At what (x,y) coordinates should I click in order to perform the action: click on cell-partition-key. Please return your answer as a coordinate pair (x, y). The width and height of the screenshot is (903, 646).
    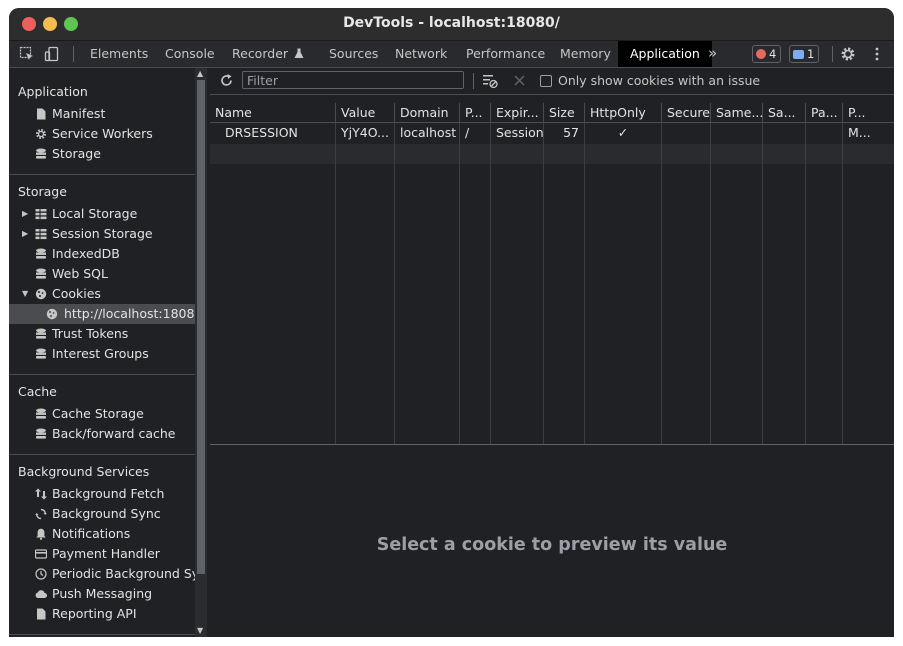
    Looking at the image, I should click on (824, 133).